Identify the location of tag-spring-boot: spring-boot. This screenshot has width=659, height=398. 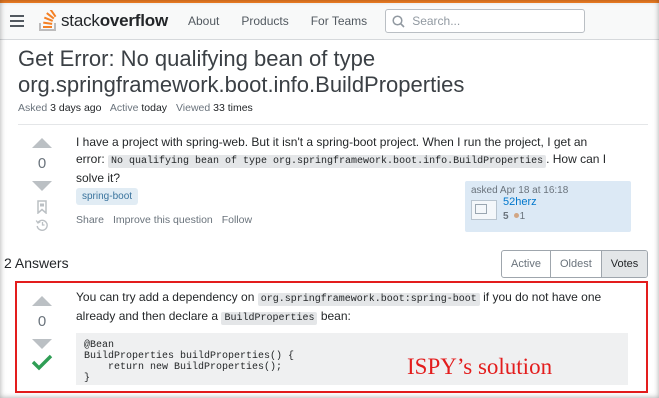
(107, 196).